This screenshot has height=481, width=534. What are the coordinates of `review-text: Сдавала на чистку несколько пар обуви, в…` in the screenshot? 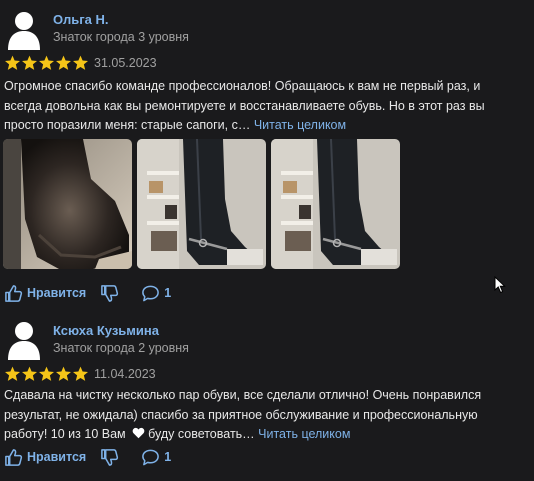 It's located at (266, 415).